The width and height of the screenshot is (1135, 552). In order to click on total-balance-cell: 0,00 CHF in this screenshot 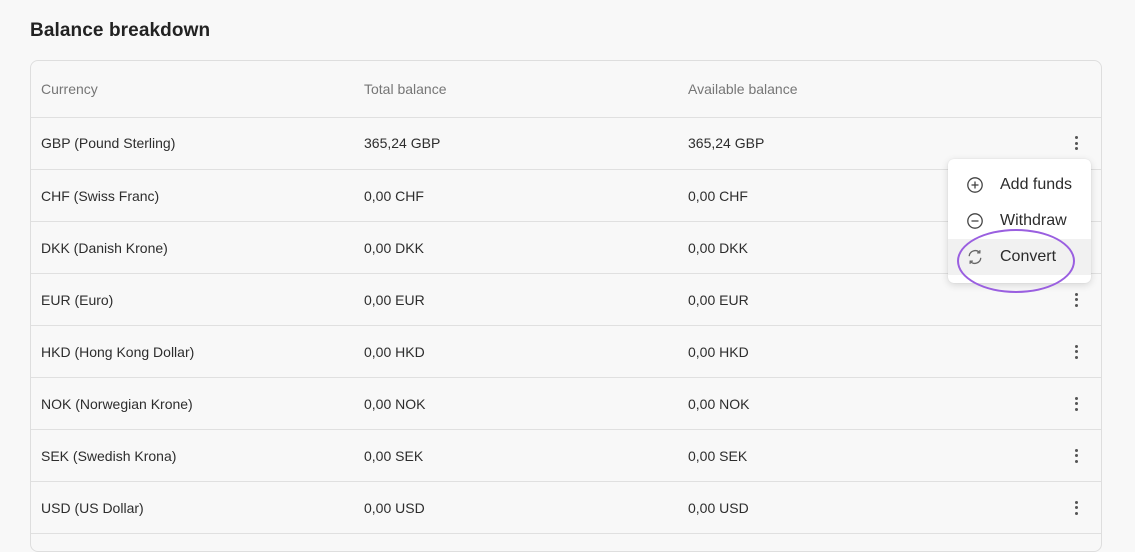, I will do `click(394, 195)`.